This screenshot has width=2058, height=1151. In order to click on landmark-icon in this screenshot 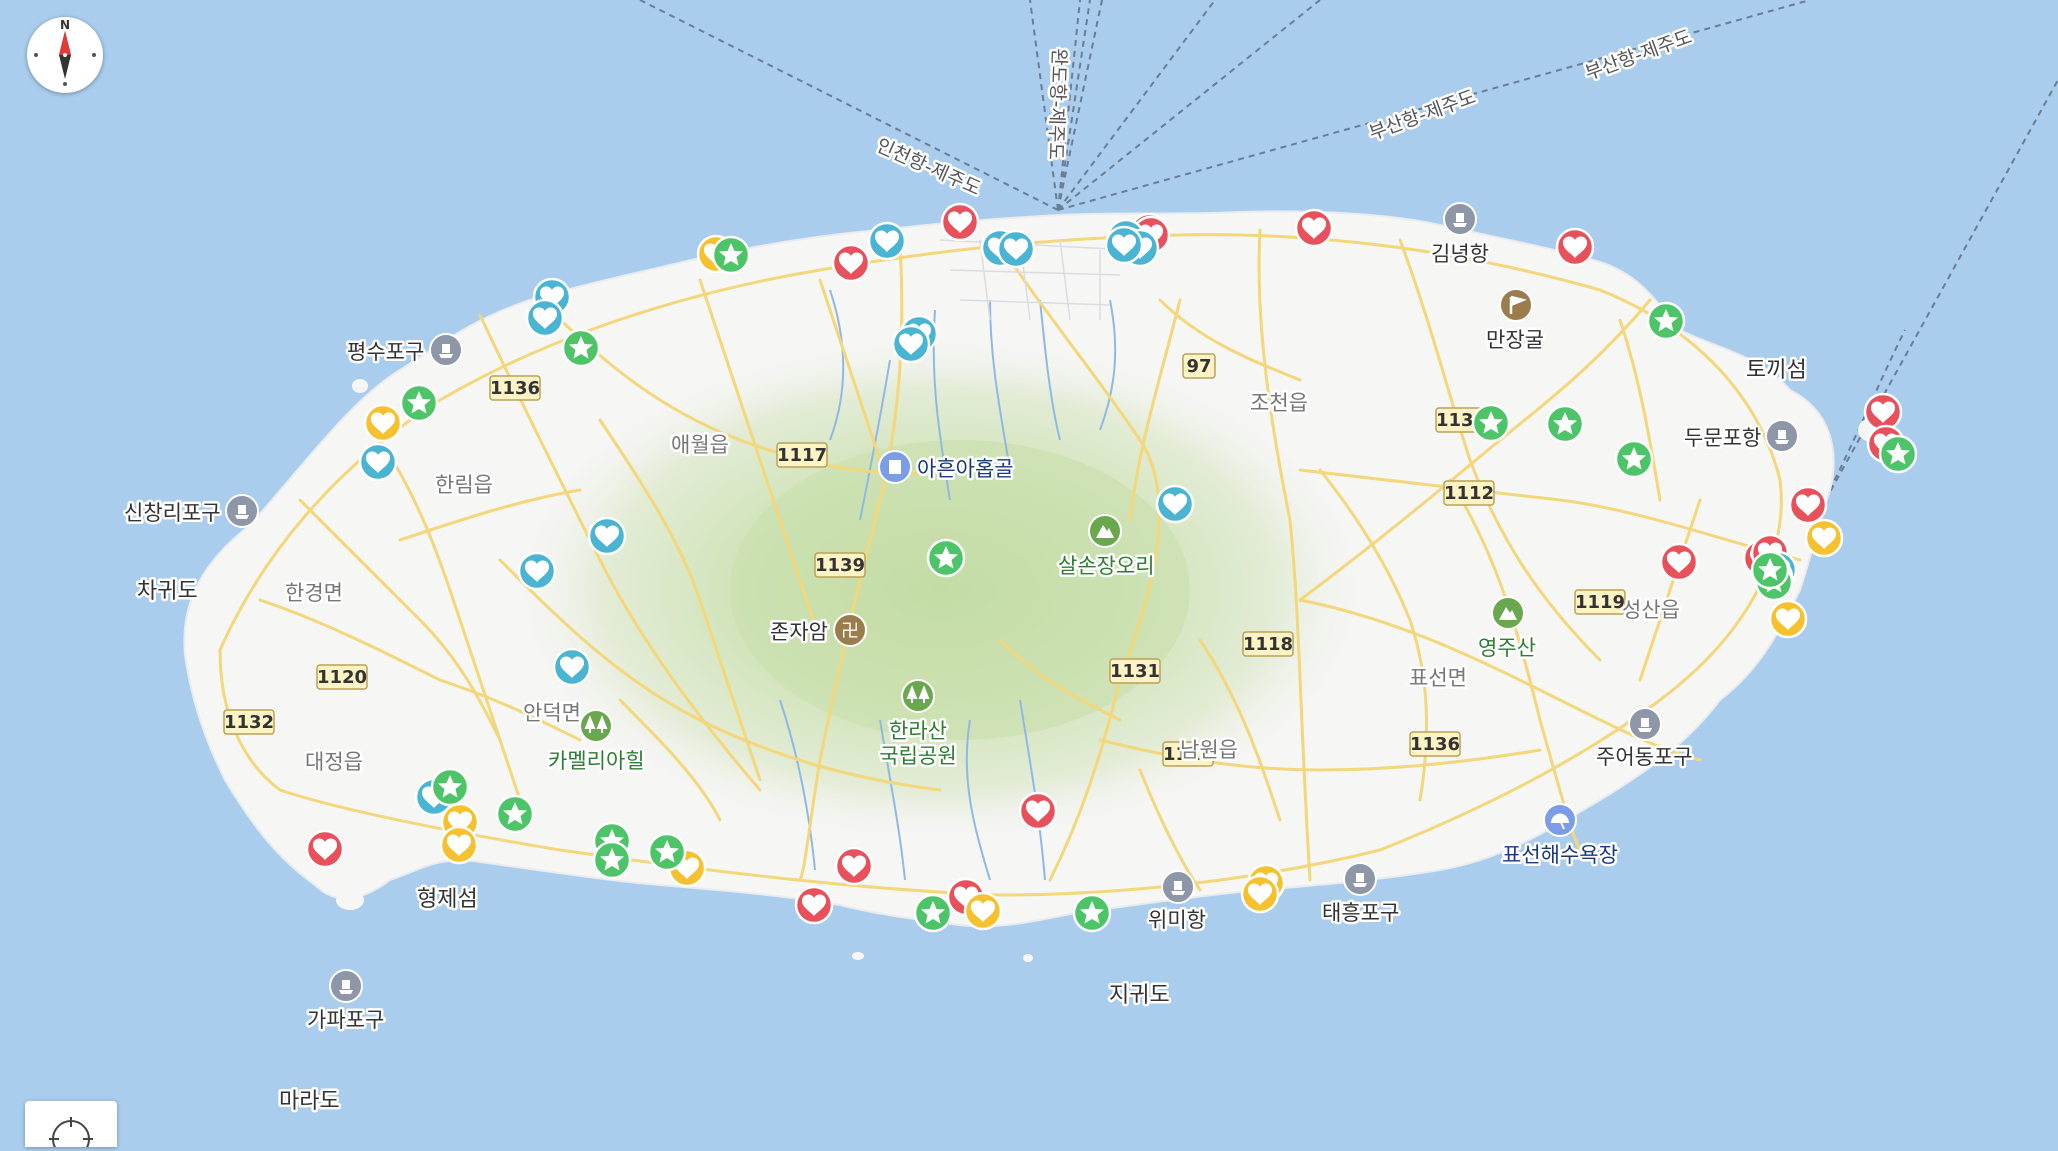, I will do `click(1516, 305)`.